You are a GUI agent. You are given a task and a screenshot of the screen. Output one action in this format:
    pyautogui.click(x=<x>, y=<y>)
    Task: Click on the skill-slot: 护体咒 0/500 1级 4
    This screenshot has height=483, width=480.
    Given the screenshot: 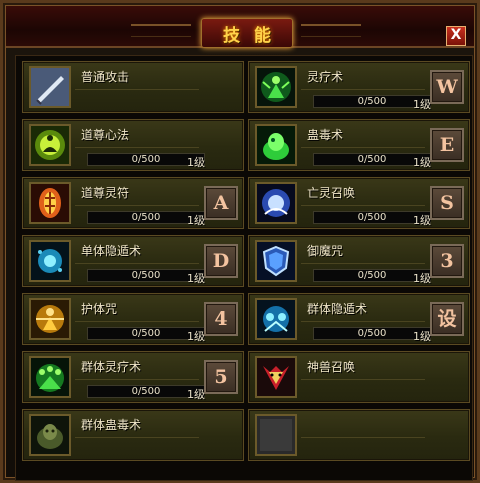 What is the action you would take?
    pyautogui.click(x=133, y=319)
    